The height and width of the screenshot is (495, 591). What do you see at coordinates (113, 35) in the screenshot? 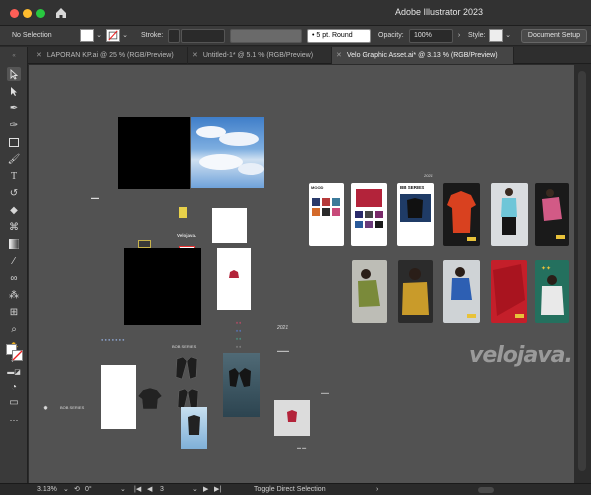
I see `stroke-swatch` at bounding box center [113, 35].